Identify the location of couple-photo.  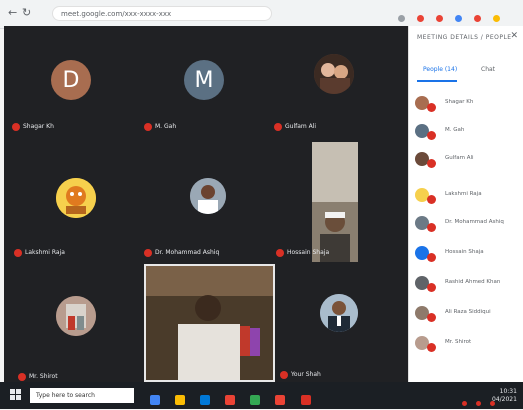
(334, 74).